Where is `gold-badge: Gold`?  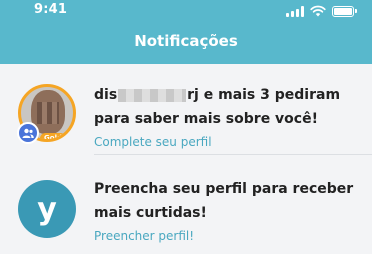
gold-badge: Gold is located at coordinates (53, 136).